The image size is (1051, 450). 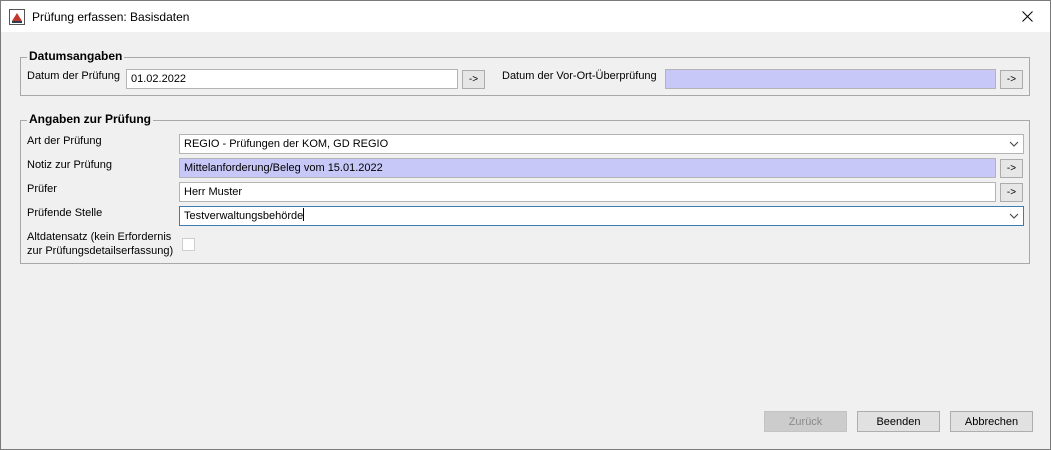 I want to click on beenden-button: Beenden, so click(x=898, y=421).